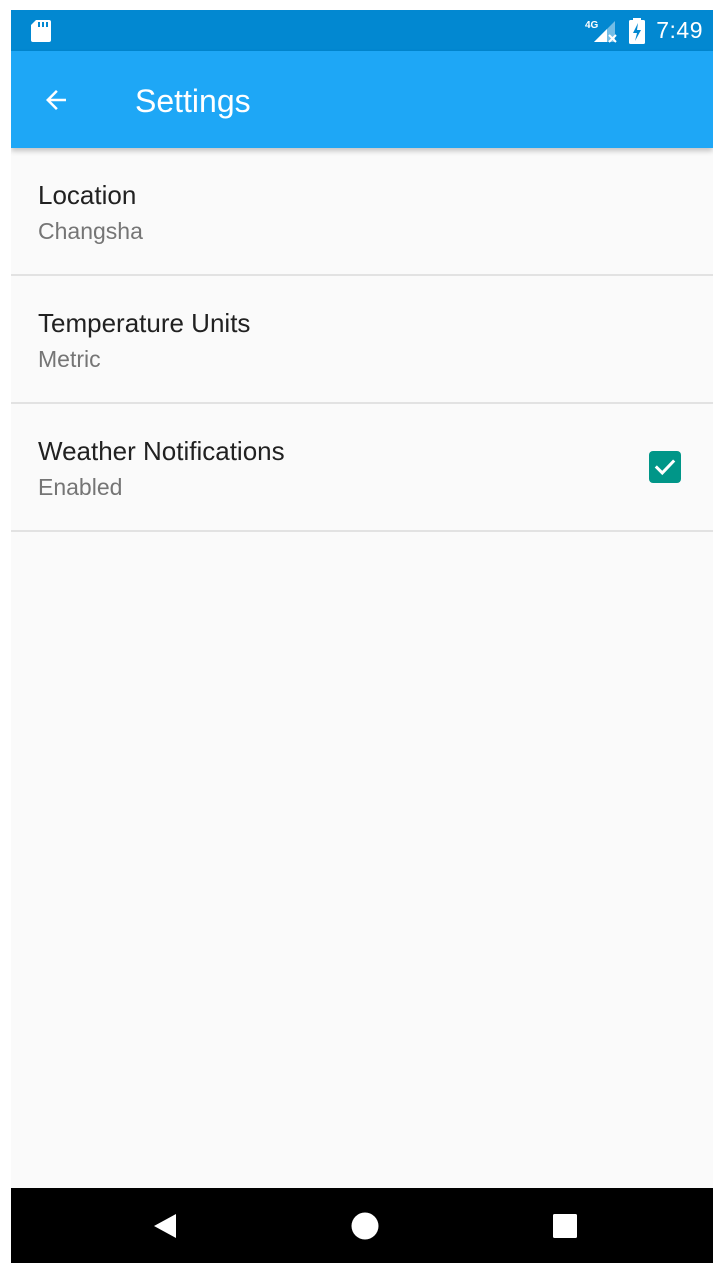 Image resolution: width=713 pixels, height=1263 pixels. I want to click on checkmark-icon, so click(665, 467).